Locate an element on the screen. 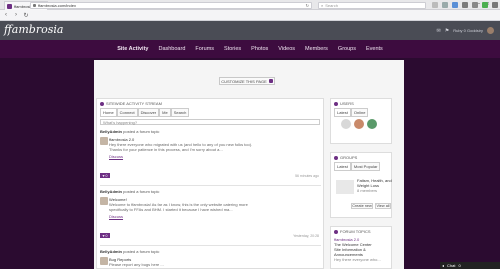  tab-users-latest: Latest is located at coordinates (342, 112).